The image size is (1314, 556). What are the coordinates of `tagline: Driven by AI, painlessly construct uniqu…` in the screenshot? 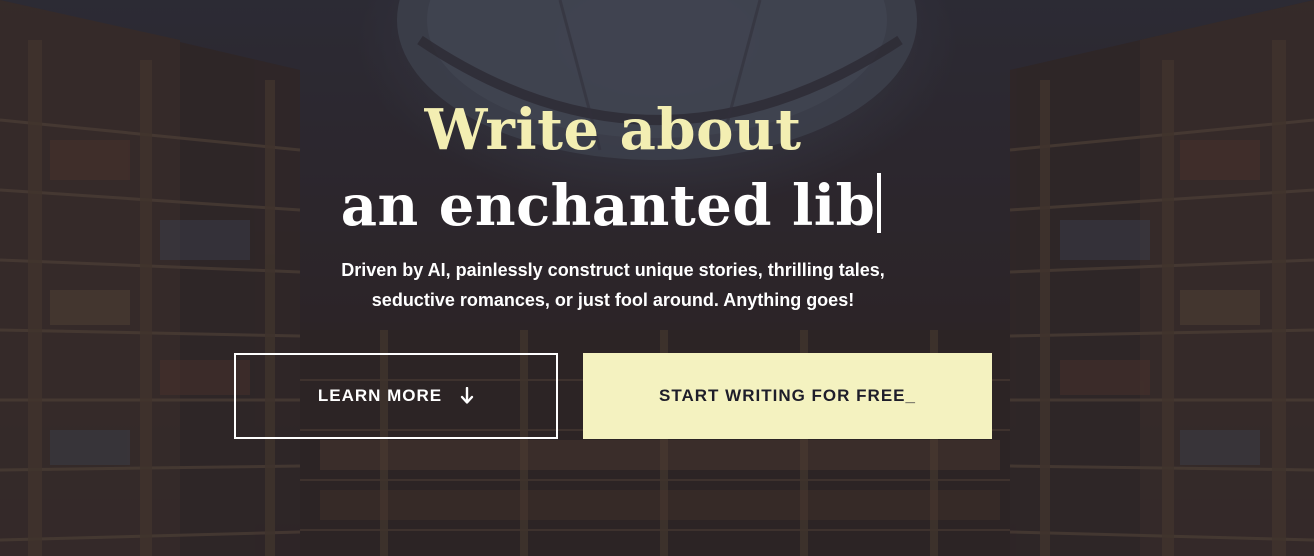 It's located at (613, 285).